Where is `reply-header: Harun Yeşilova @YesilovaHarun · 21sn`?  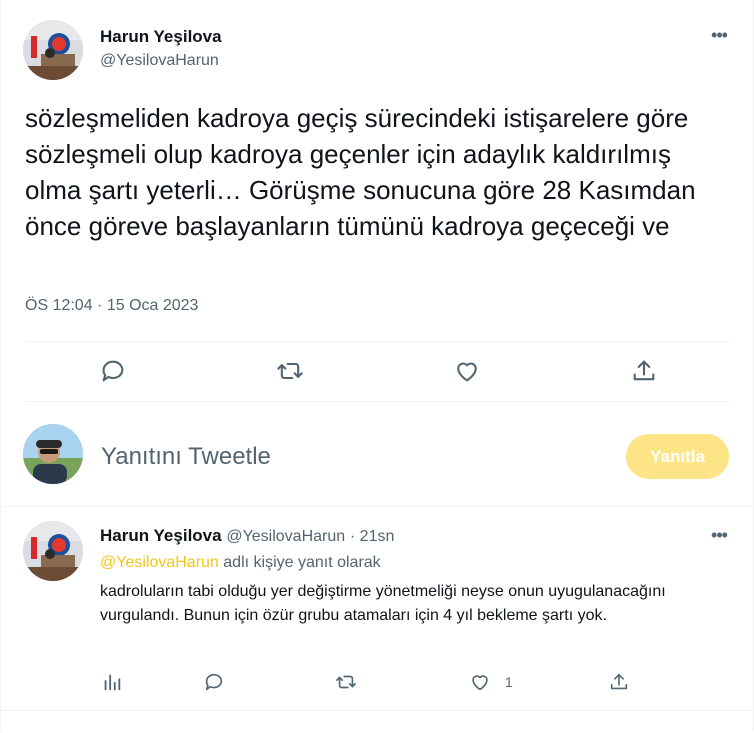
reply-header: Harun Yeşilova @YesilovaHarun · 21sn is located at coordinates (247, 536).